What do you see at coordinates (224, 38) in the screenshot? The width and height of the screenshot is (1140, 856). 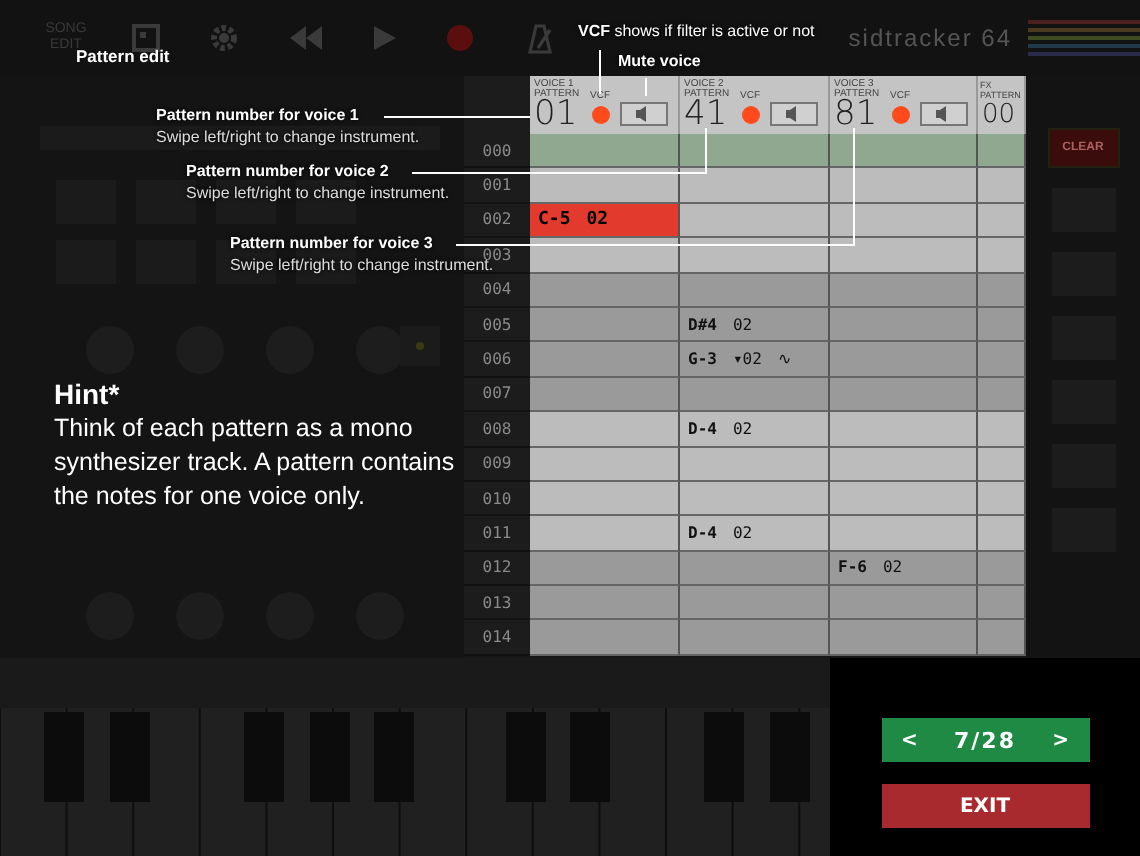 I see `settings-icon` at bounding box center [224, 38].